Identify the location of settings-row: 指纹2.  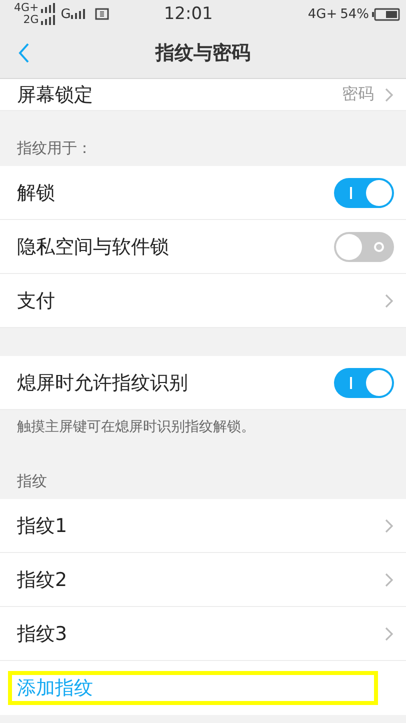
(203, 580).